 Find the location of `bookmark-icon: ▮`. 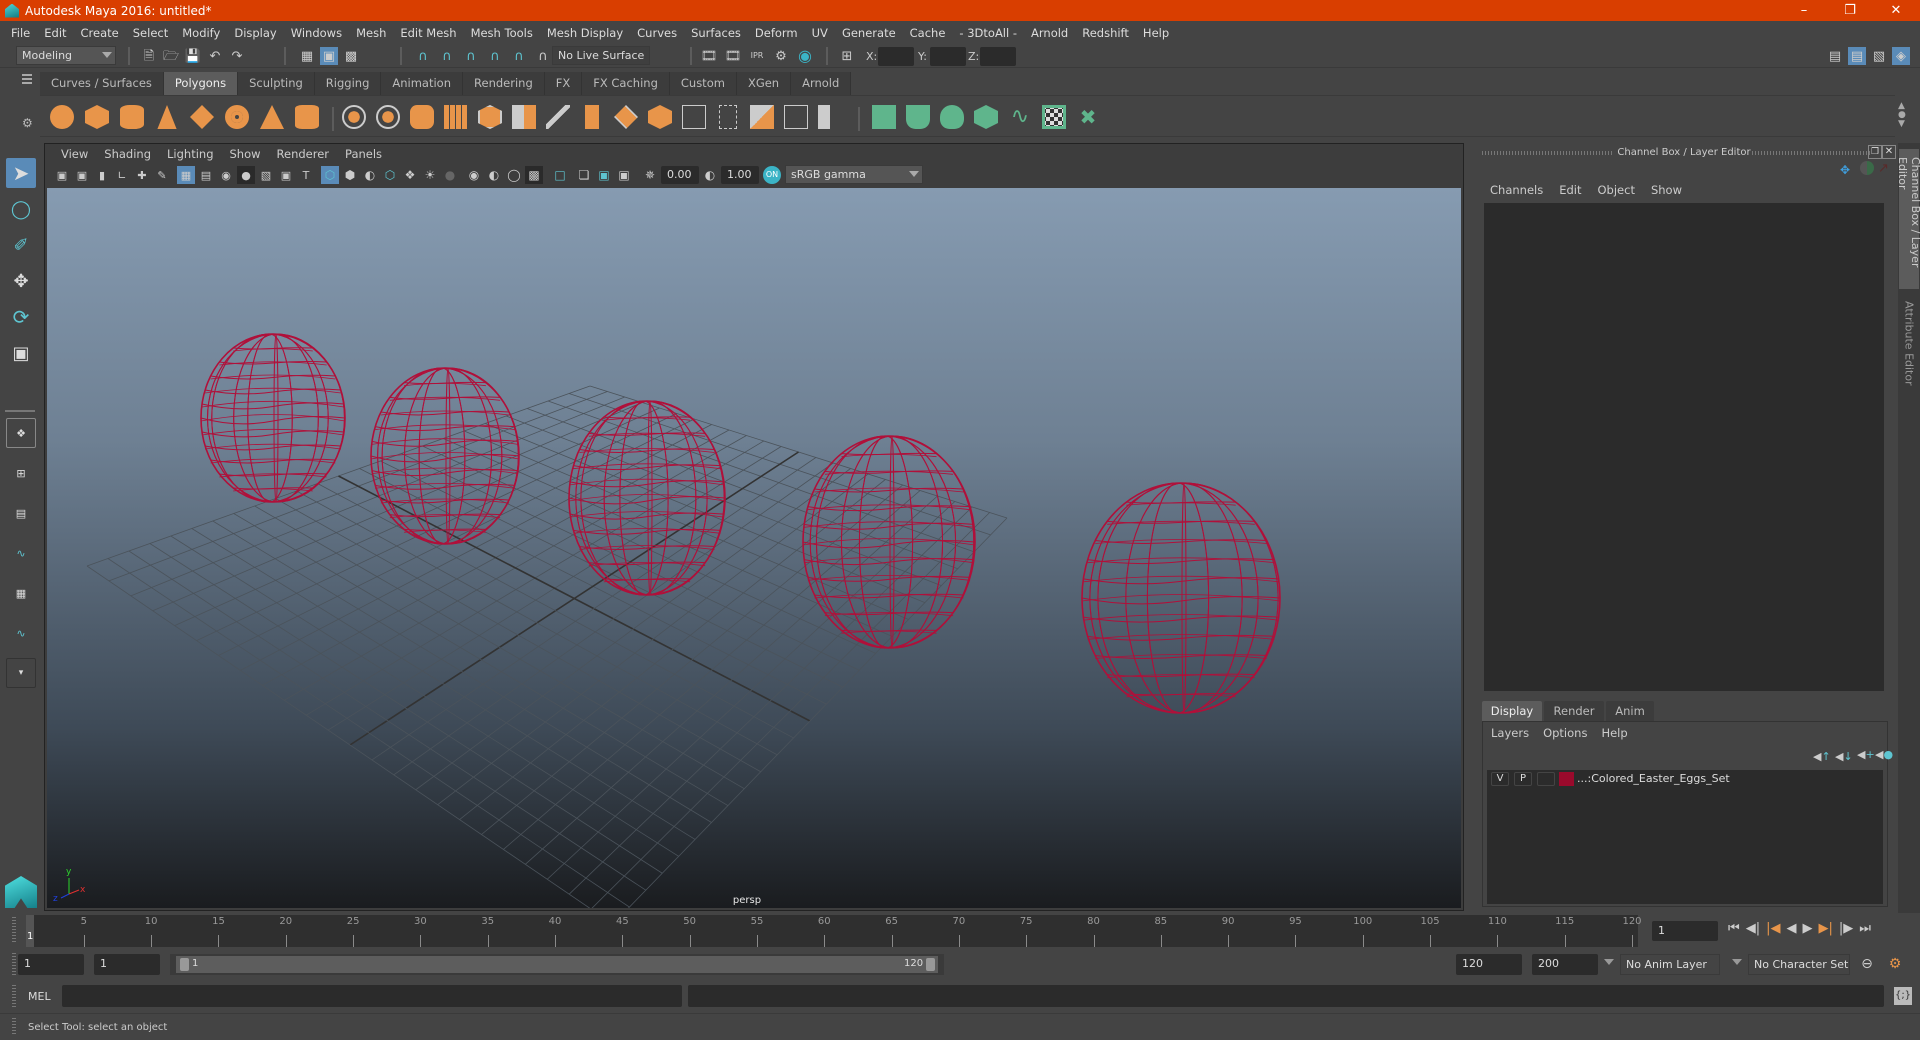

bookmark-icon: ▮ is located at coordinates (102, 175).